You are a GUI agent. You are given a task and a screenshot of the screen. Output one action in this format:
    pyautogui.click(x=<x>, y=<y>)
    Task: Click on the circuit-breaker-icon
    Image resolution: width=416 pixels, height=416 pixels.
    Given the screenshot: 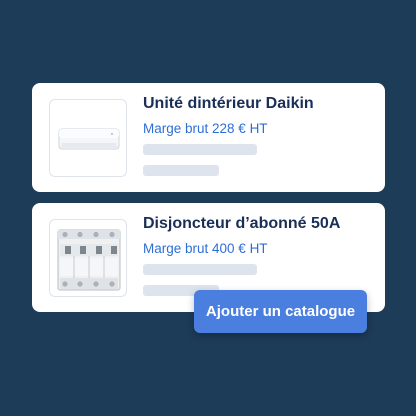 What is the action you would take?
    pyautogui.click(x=89, y=260)
    